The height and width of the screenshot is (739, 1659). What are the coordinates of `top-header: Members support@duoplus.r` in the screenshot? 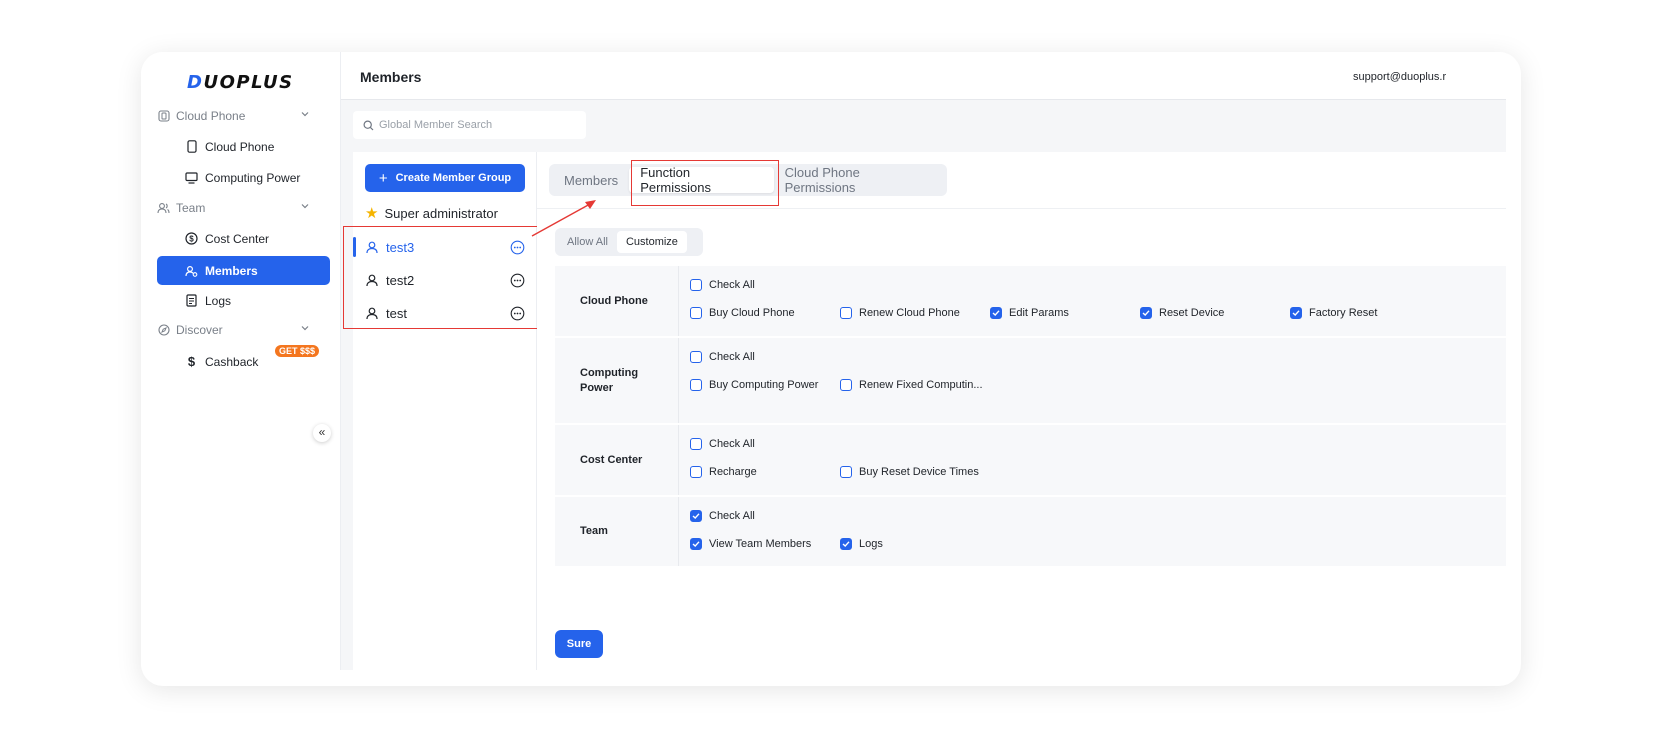 It's located at (923, 76).